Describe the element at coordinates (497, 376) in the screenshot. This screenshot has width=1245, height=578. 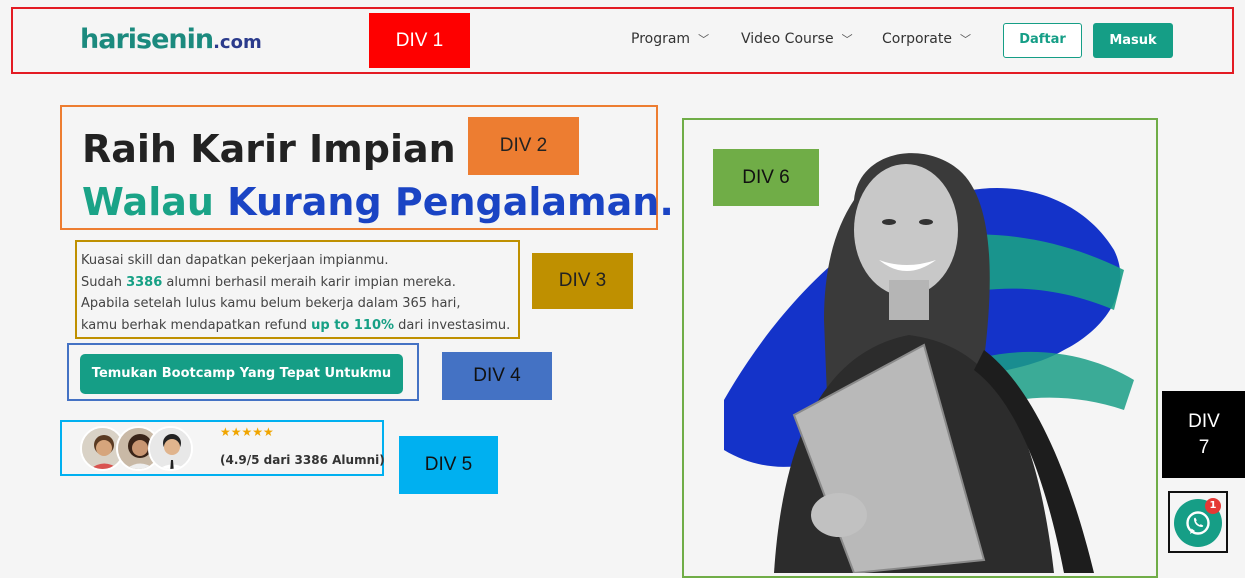
I see `div4-label: DIV 4` at that location.